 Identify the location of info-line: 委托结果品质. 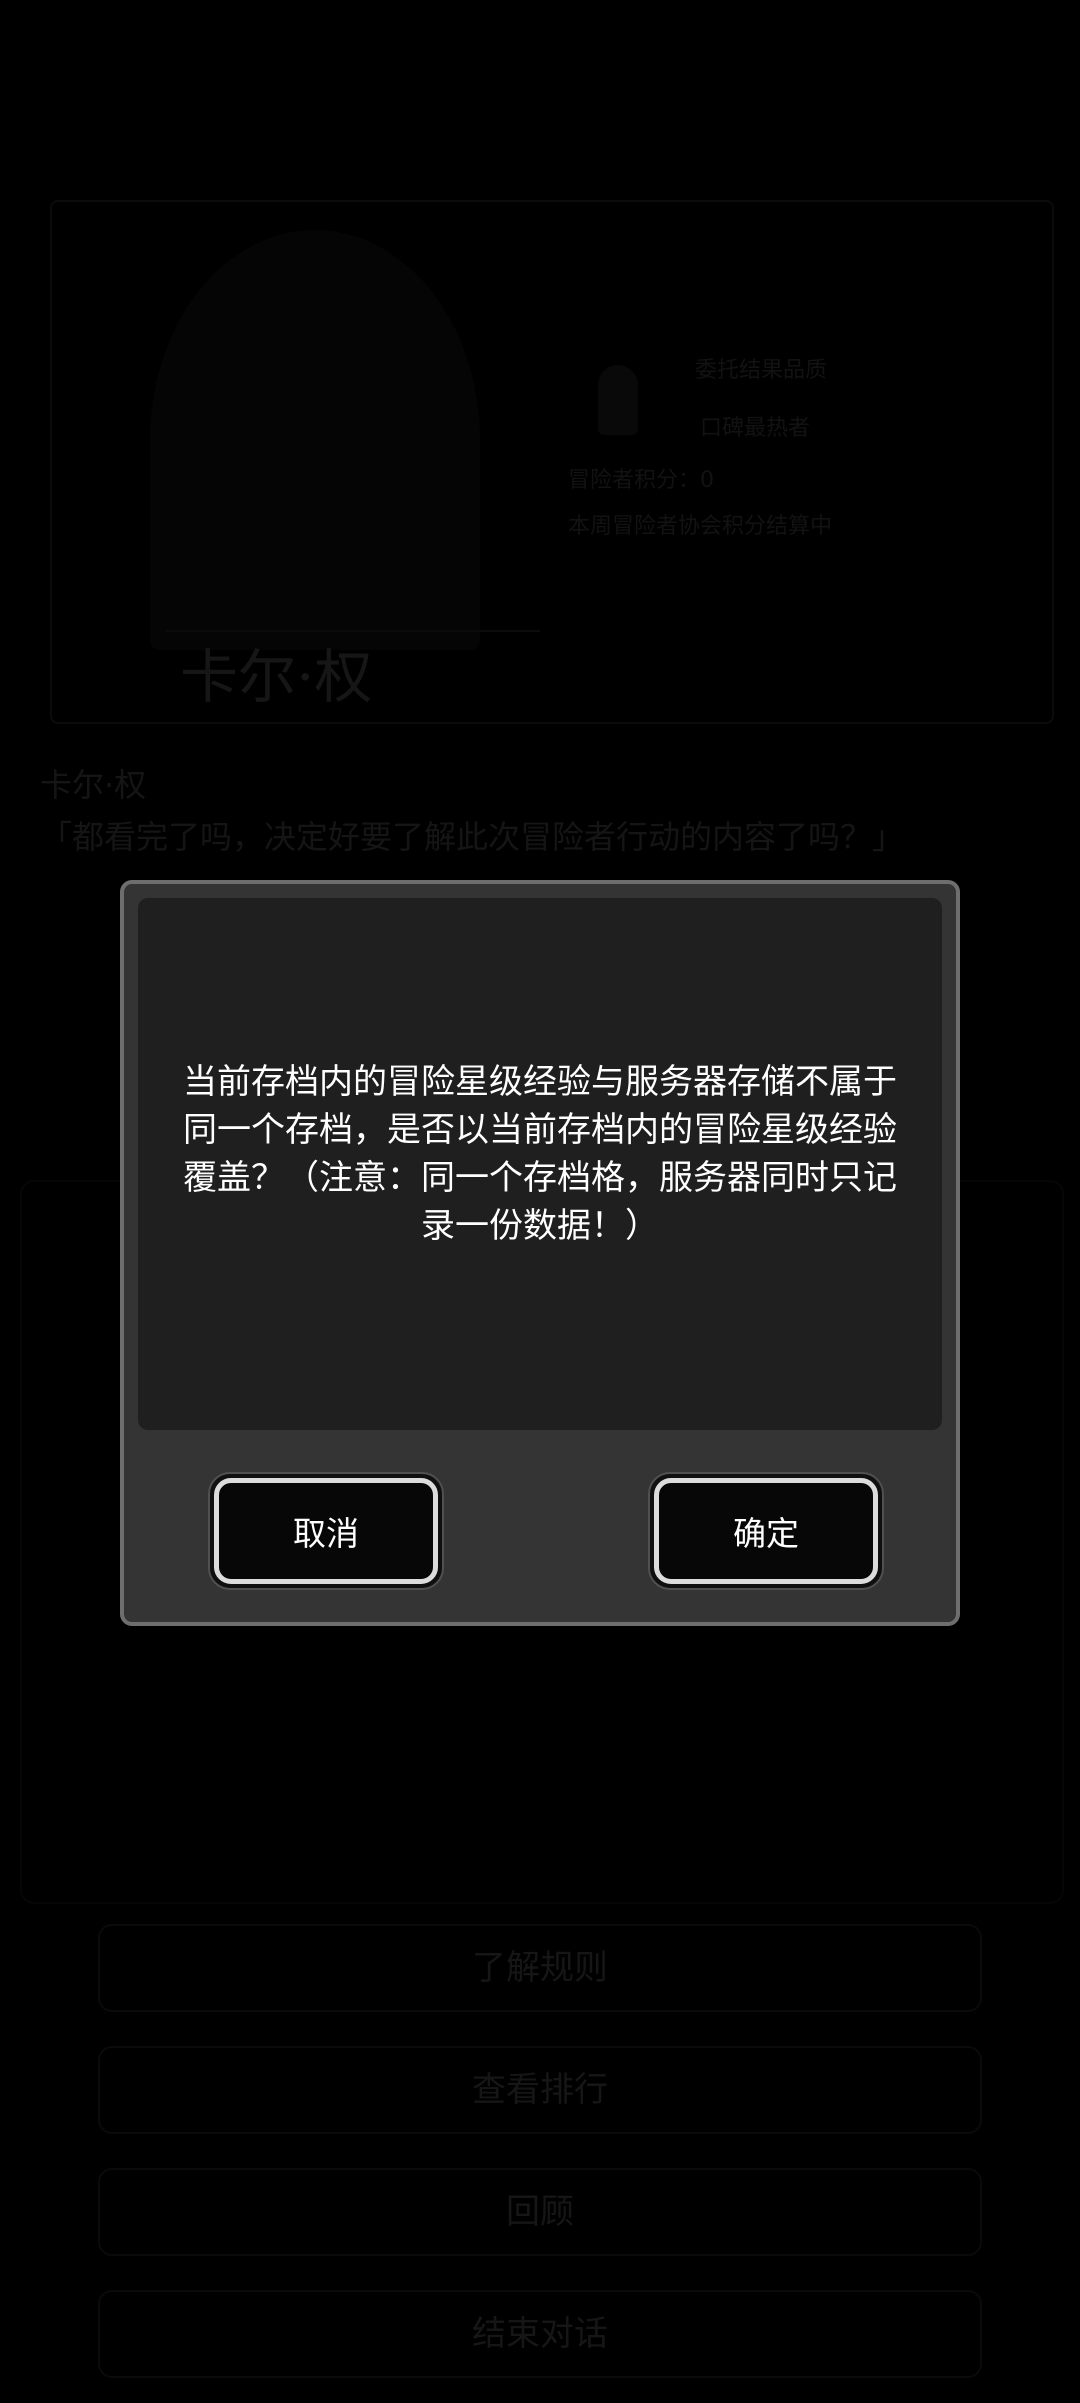
(761, 370).